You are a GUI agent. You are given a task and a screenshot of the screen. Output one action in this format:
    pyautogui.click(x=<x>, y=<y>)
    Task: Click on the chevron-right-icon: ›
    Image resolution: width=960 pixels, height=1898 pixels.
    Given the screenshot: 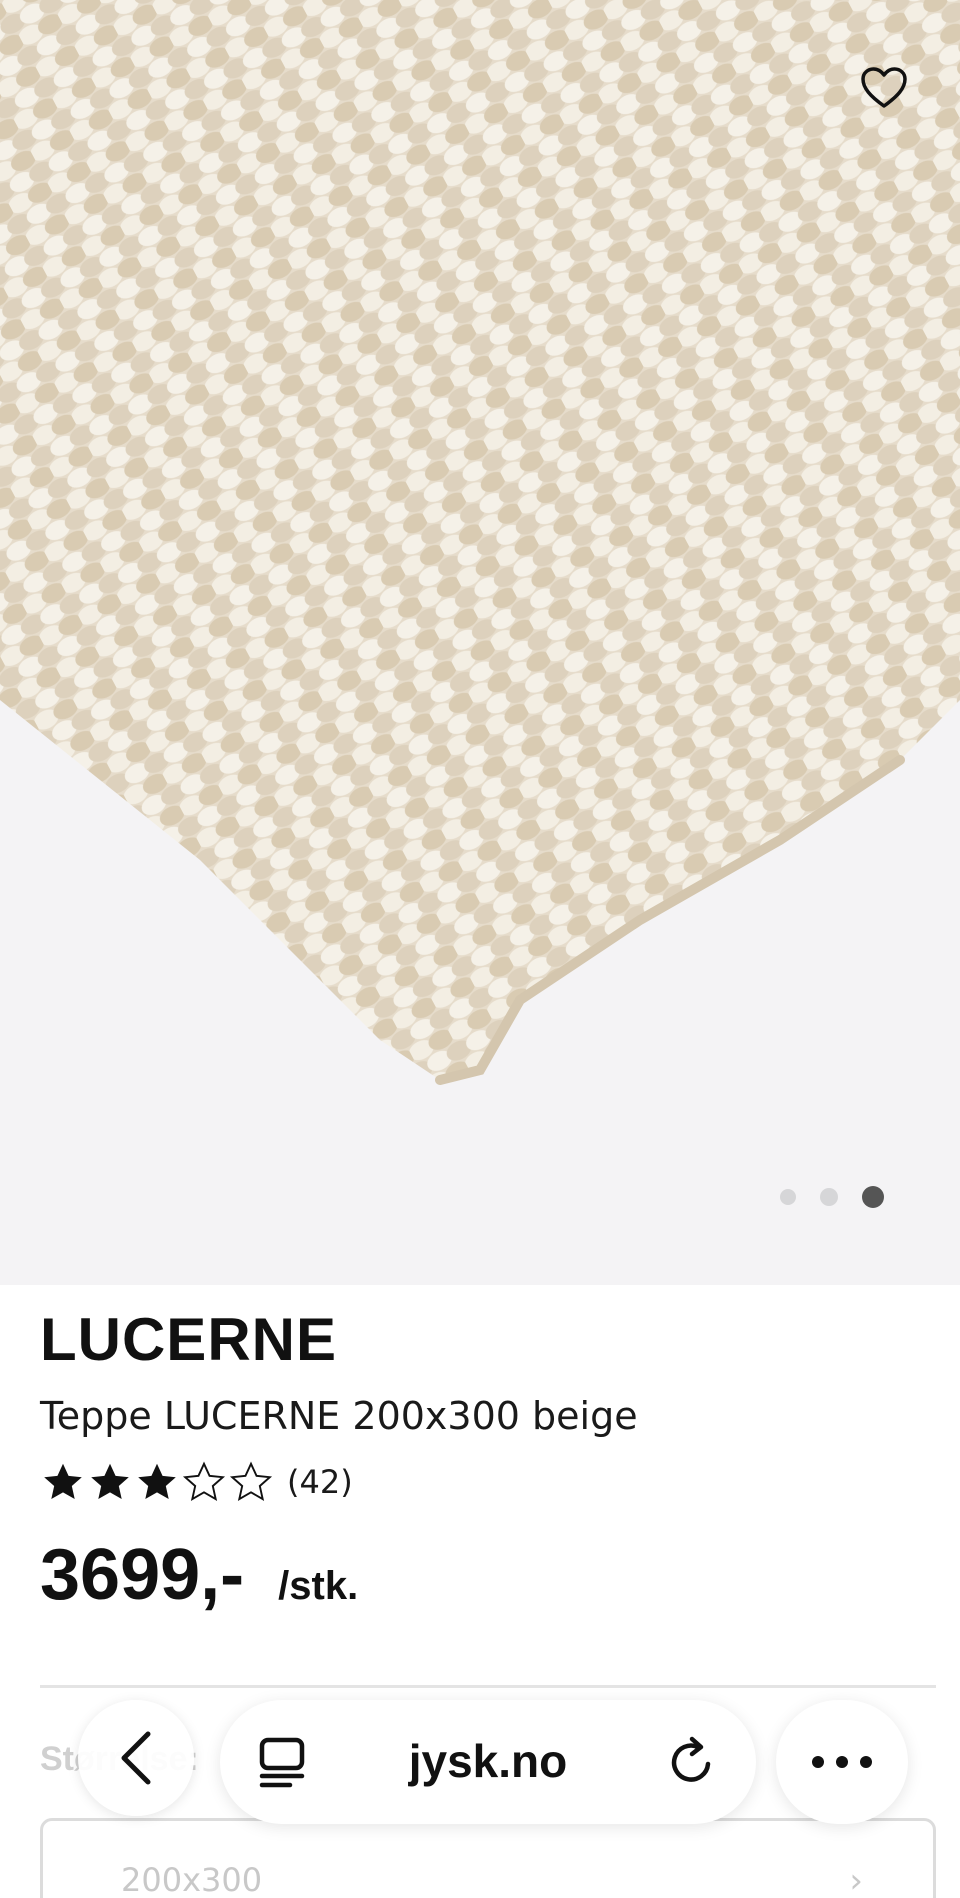 What is the action you would take?
    pyautogui.click(x=856, y=1879)
    